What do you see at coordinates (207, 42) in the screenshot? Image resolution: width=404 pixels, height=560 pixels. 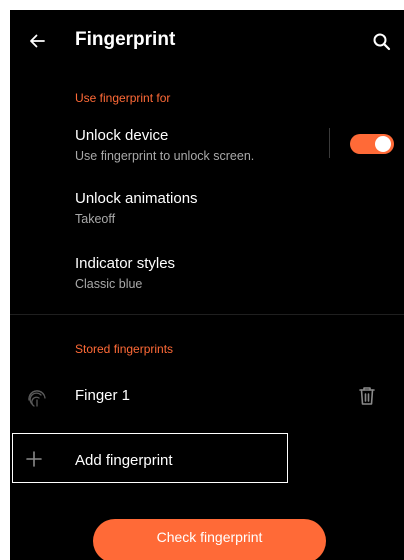 I see `app-bar: Fingerprint` at bounding box center [207, 42].